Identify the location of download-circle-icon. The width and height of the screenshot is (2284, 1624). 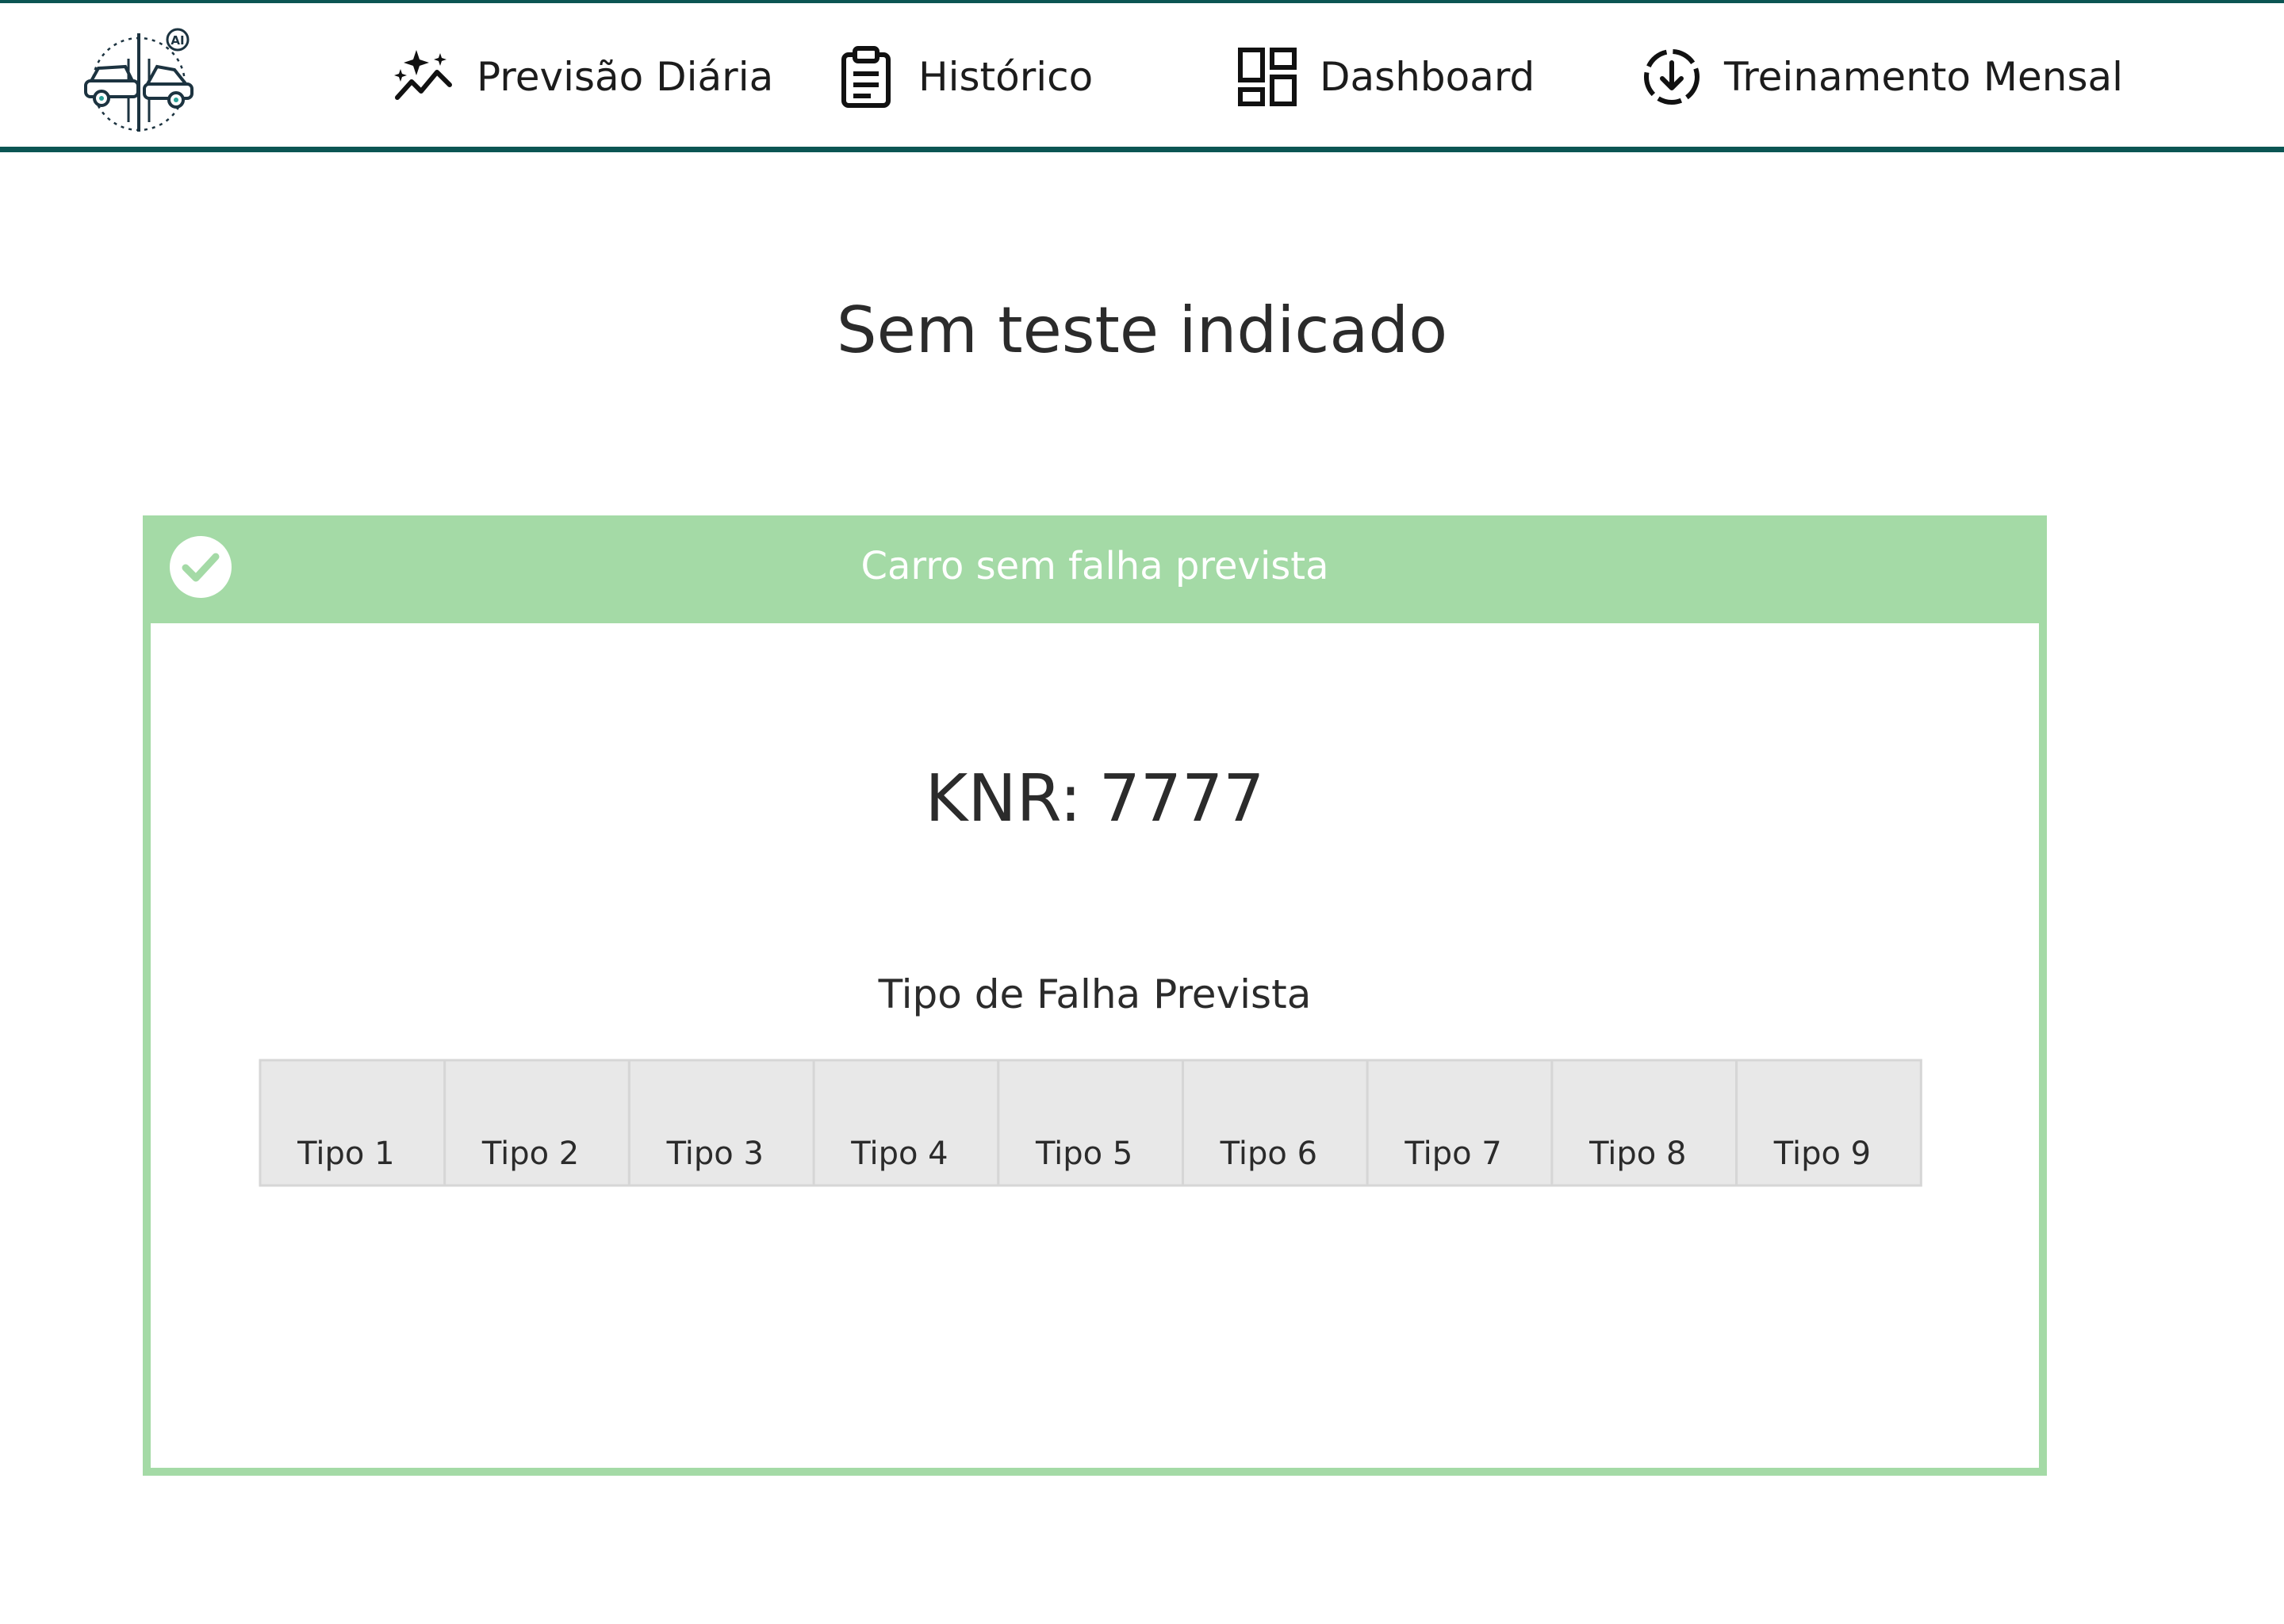
(1672, 76).